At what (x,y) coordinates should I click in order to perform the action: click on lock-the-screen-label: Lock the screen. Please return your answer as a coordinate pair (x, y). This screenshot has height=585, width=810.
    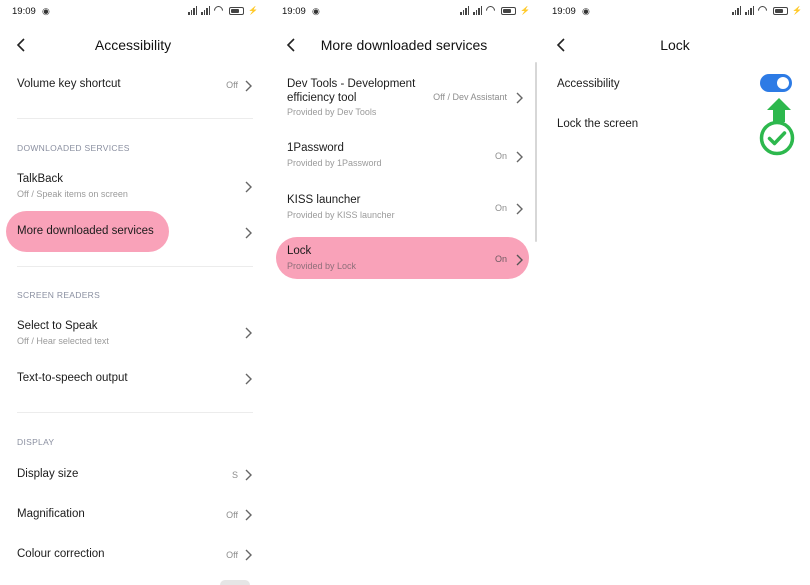
    Looking at the image, I should click on (598, 124).